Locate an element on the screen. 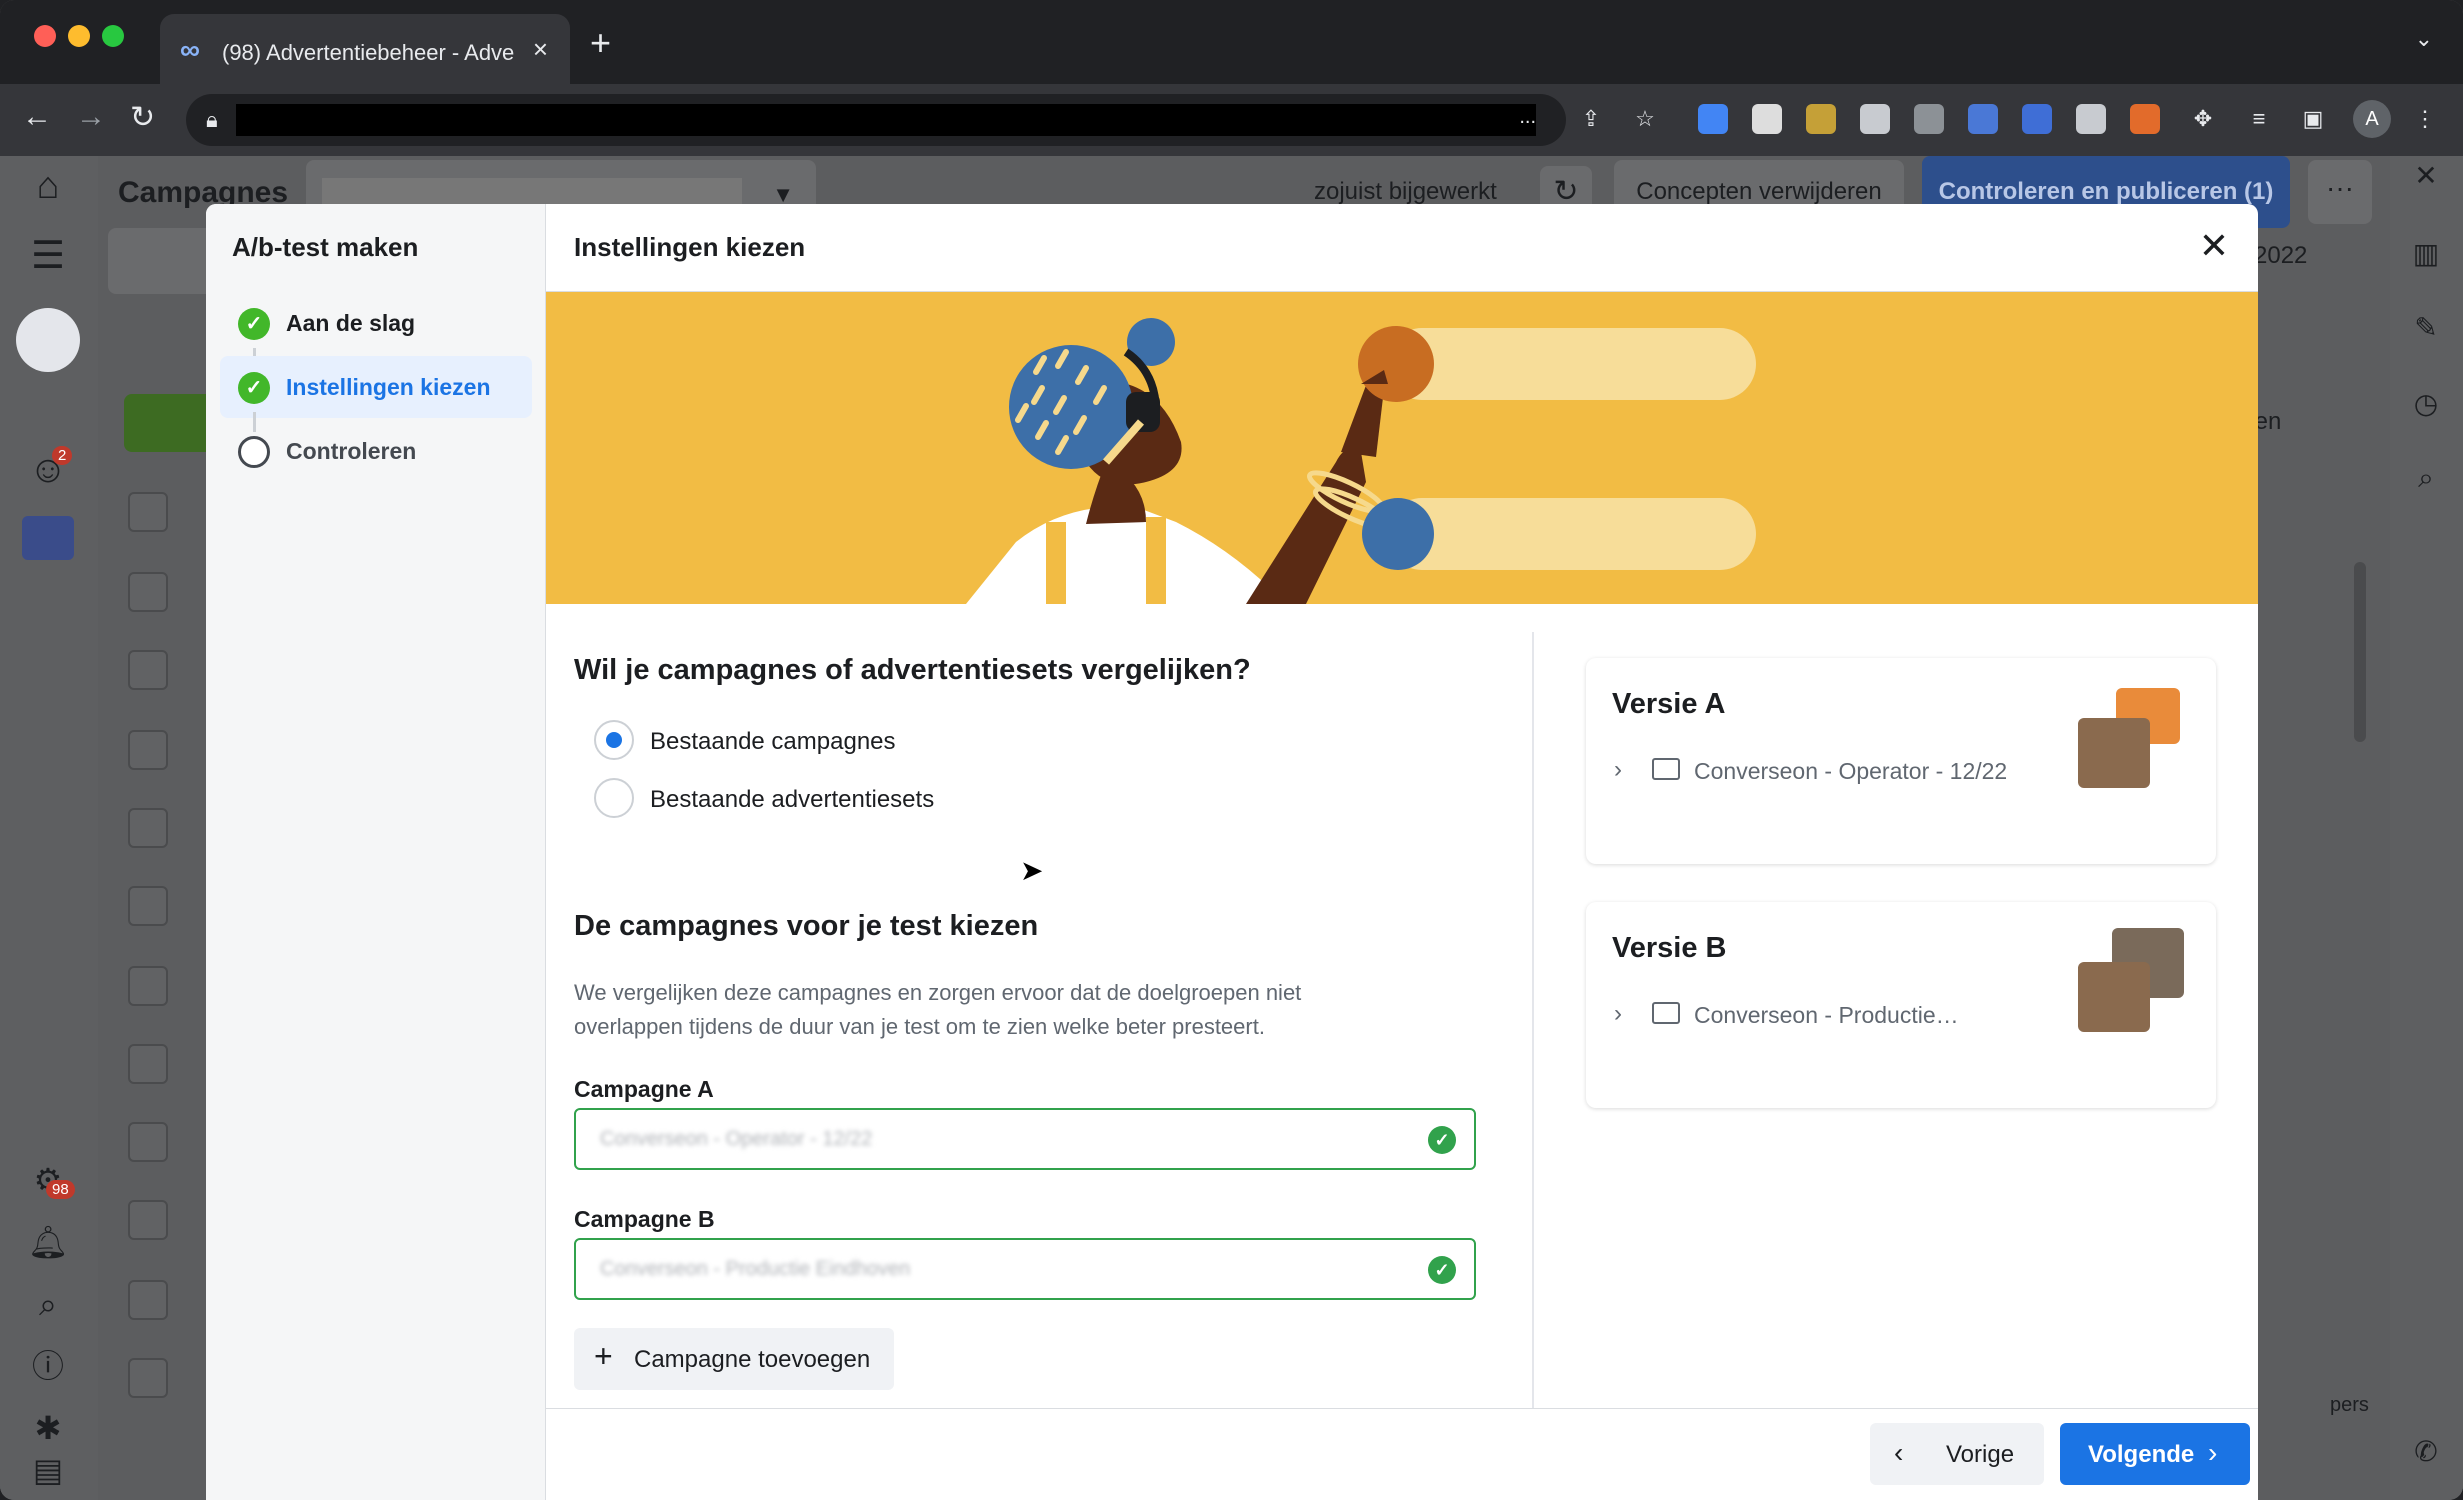  illustration-banner is located at coordinates (1402, 448).